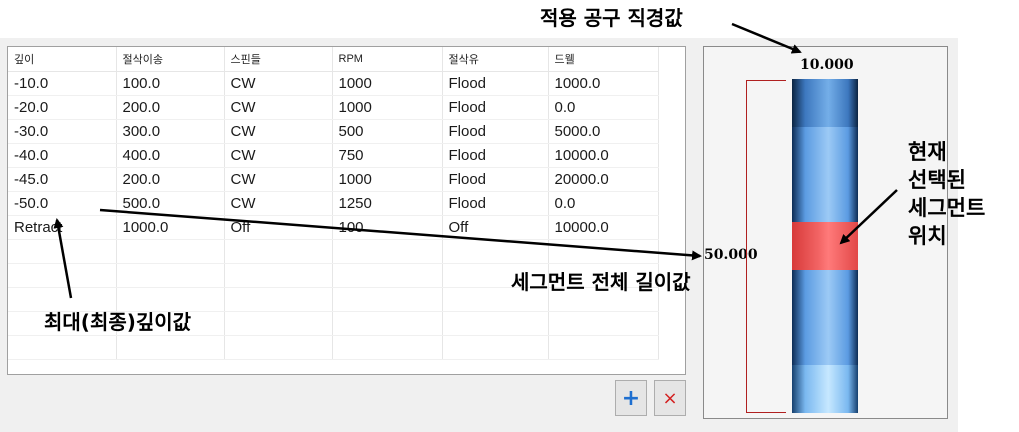 The height and width of the screenshot is (432, 1019). What do you see at coordinates (495, 227) in the screenshot?
I see `cell-coolant: Off` at bounding box center [495, 227].